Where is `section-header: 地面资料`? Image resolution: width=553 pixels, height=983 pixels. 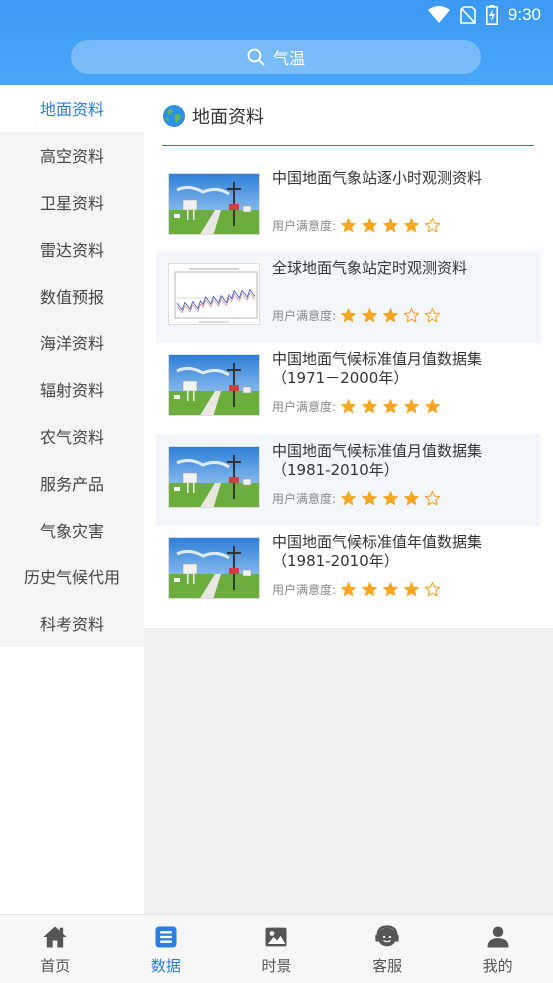
section-header: 地面资料 is located at coordinates (213, 116).